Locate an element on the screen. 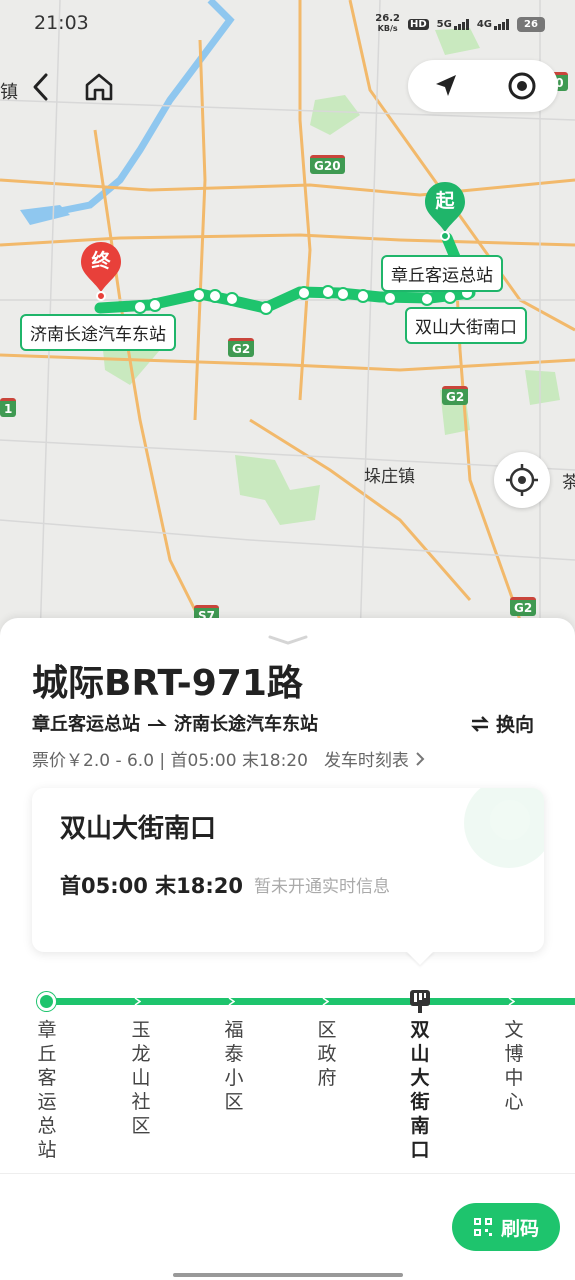 This screenshot has height=1280, width=575. stop-item: 章丘客运总站 is located at coordinates (47, 1090).